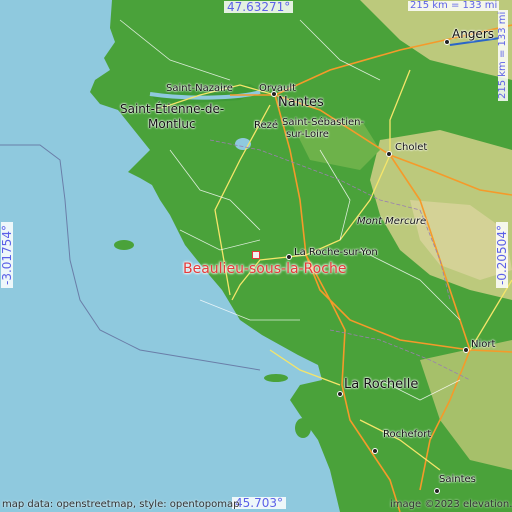  I want to click on angers-city-dot, so click(447, 42).